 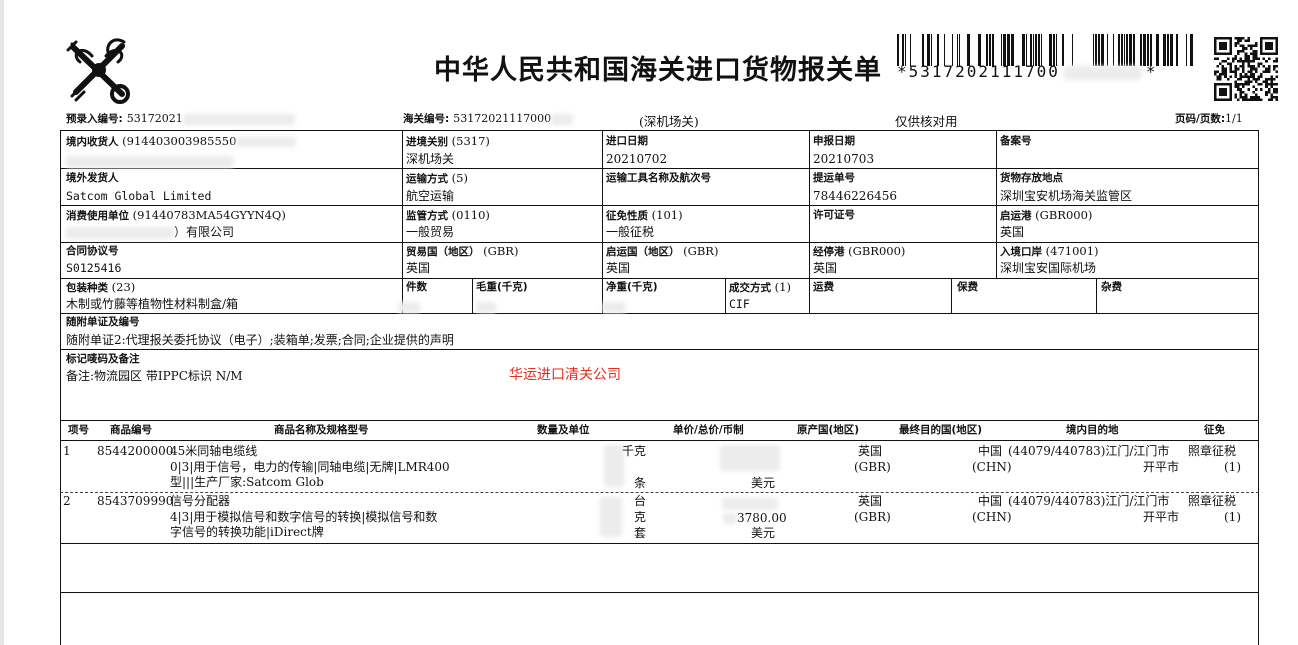 I want to click on goods-levy-code: (1), so click(x=1232, y=467).